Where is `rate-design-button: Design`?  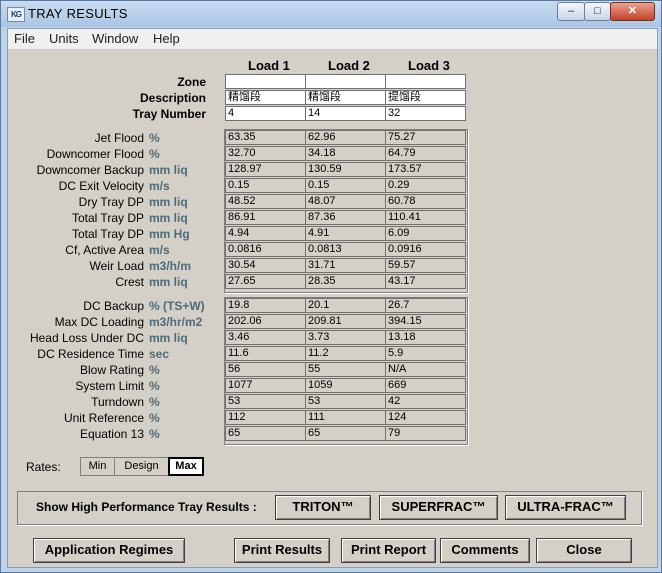
rate-design-button: Design is located at coordinates (141, 466).